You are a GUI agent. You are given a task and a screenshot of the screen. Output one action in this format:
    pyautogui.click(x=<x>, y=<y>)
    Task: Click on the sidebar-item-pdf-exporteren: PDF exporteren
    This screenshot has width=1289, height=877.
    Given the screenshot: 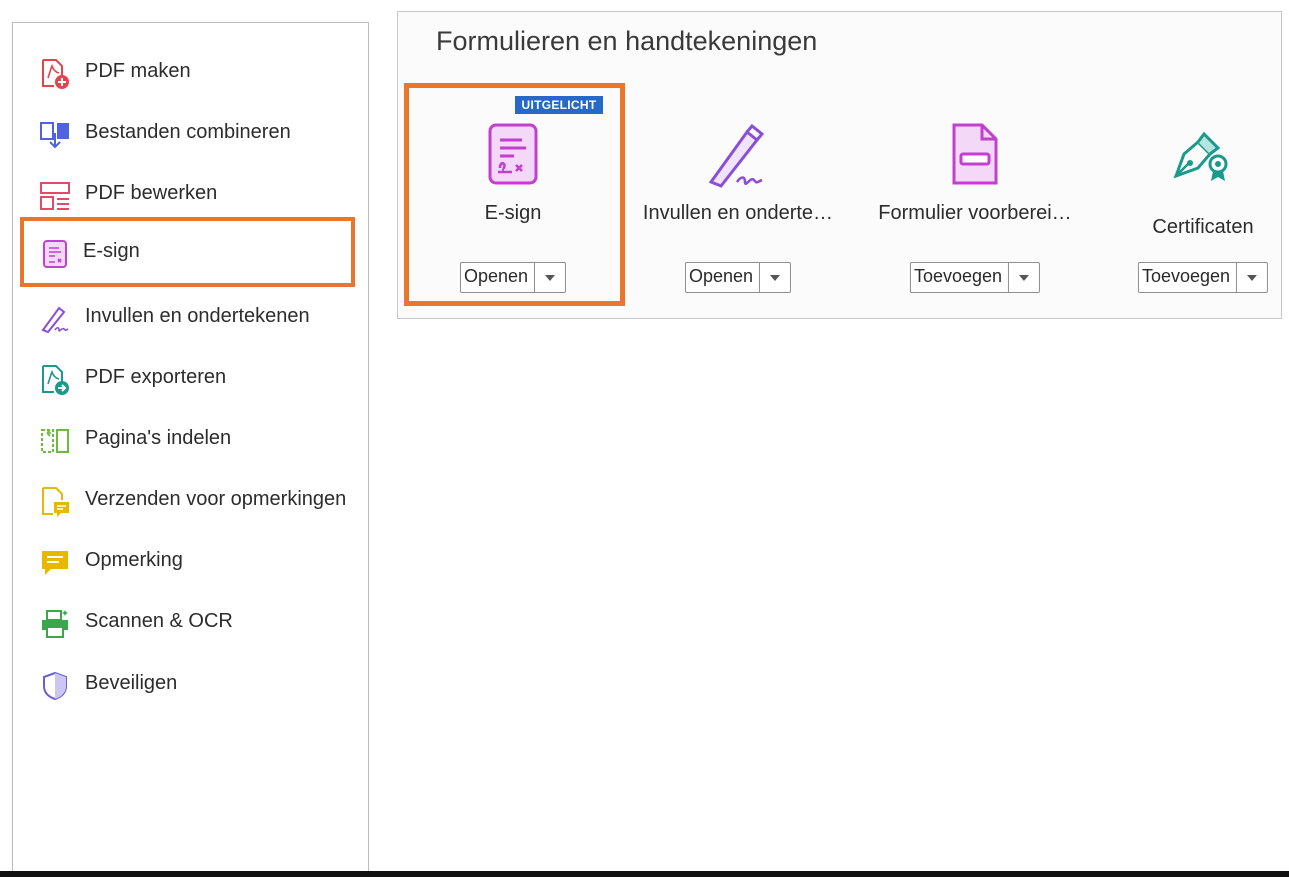 What is the action you would take?
    pyautogui.click(x=190, y=377)
    